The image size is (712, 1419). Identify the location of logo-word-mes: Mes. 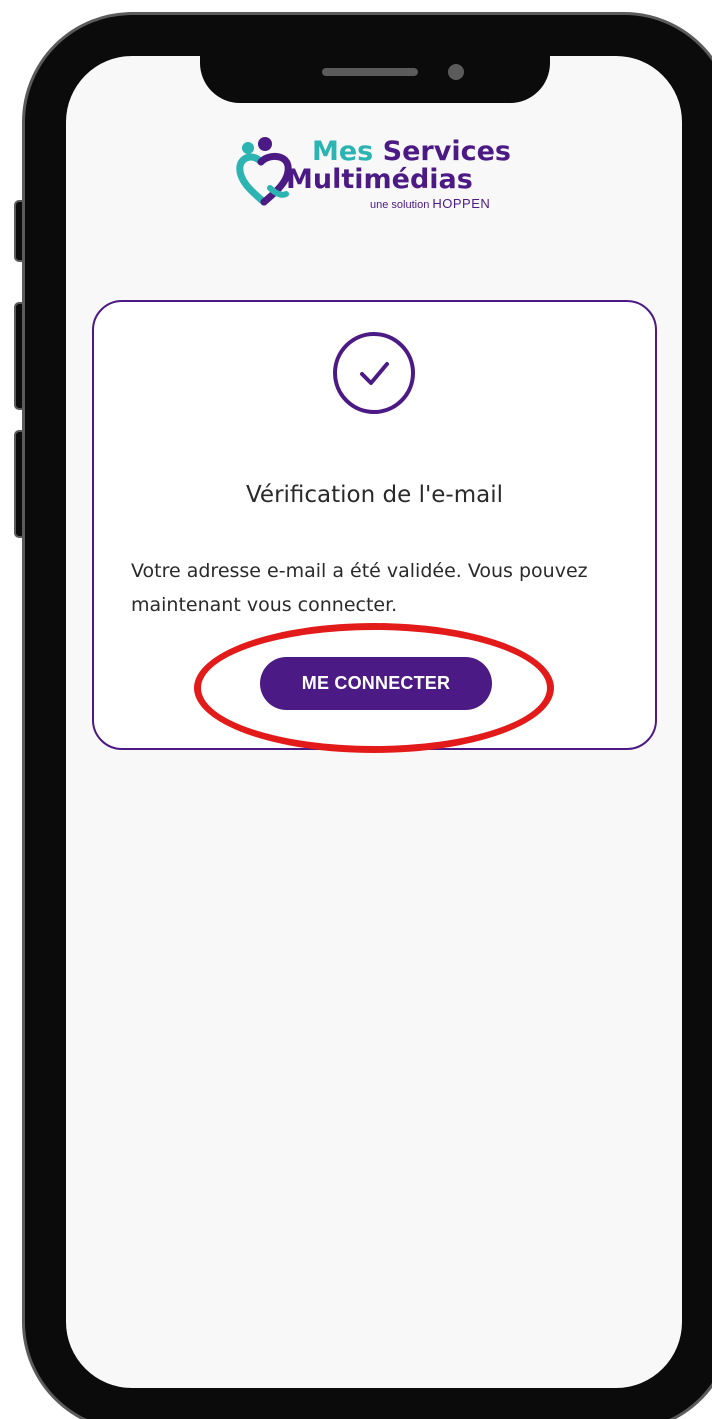
(343, 151).